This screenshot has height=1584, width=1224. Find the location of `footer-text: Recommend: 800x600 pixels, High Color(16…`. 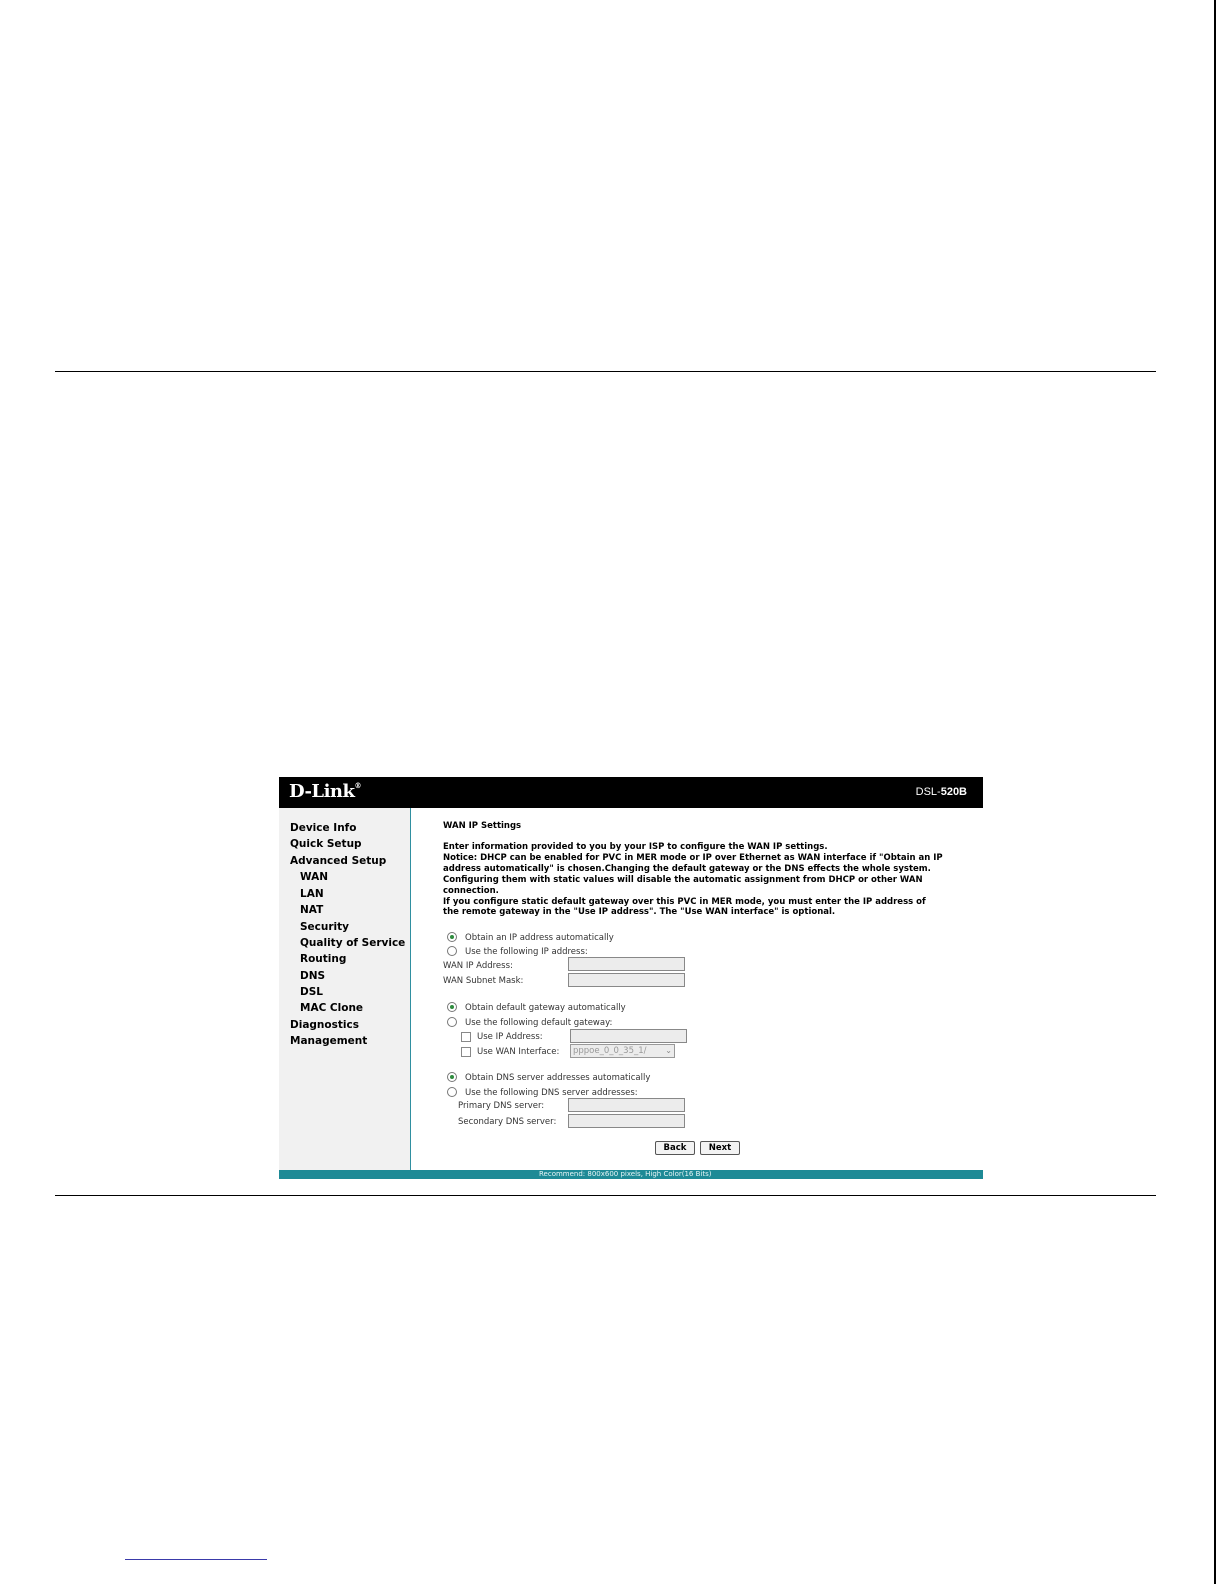

footer-text: Recommend: 800x600 pixels, High Color(16… is located at coordinates (625, 1174).